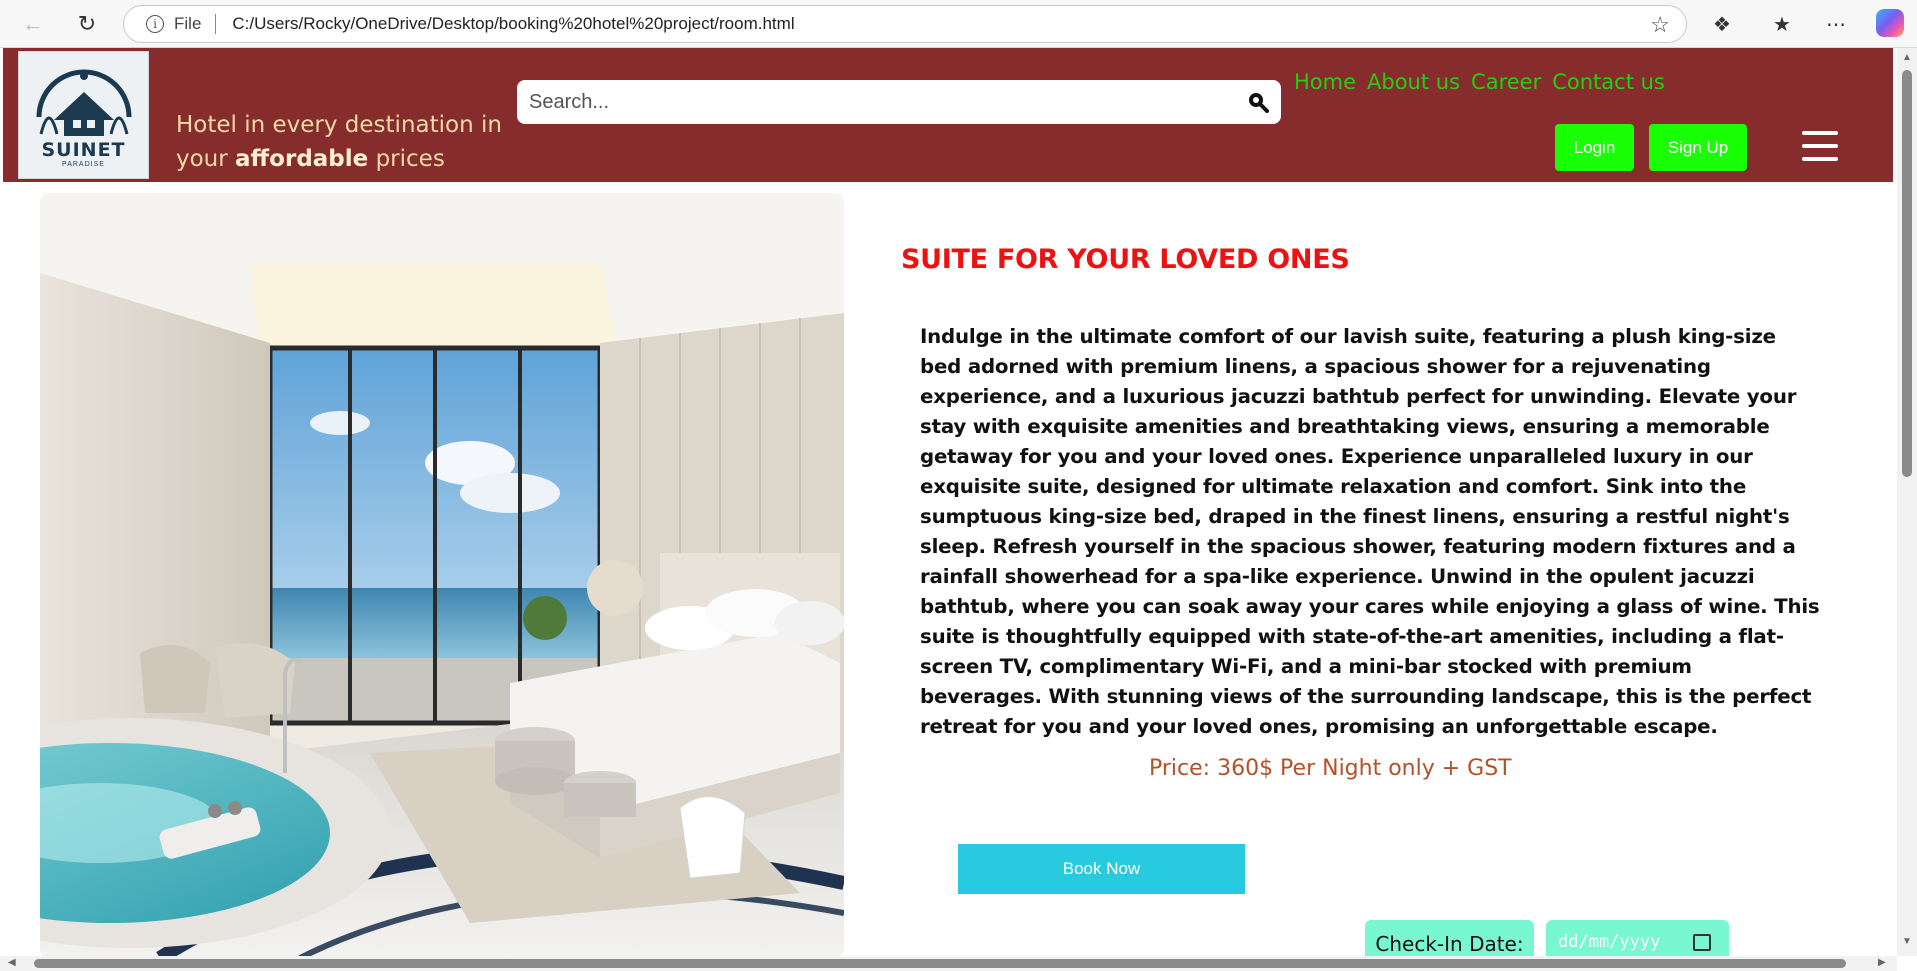 This screenshot has width=1917, height=971. I want to click on scroll-left-arrow-icon: ◀, so click(12, 962).